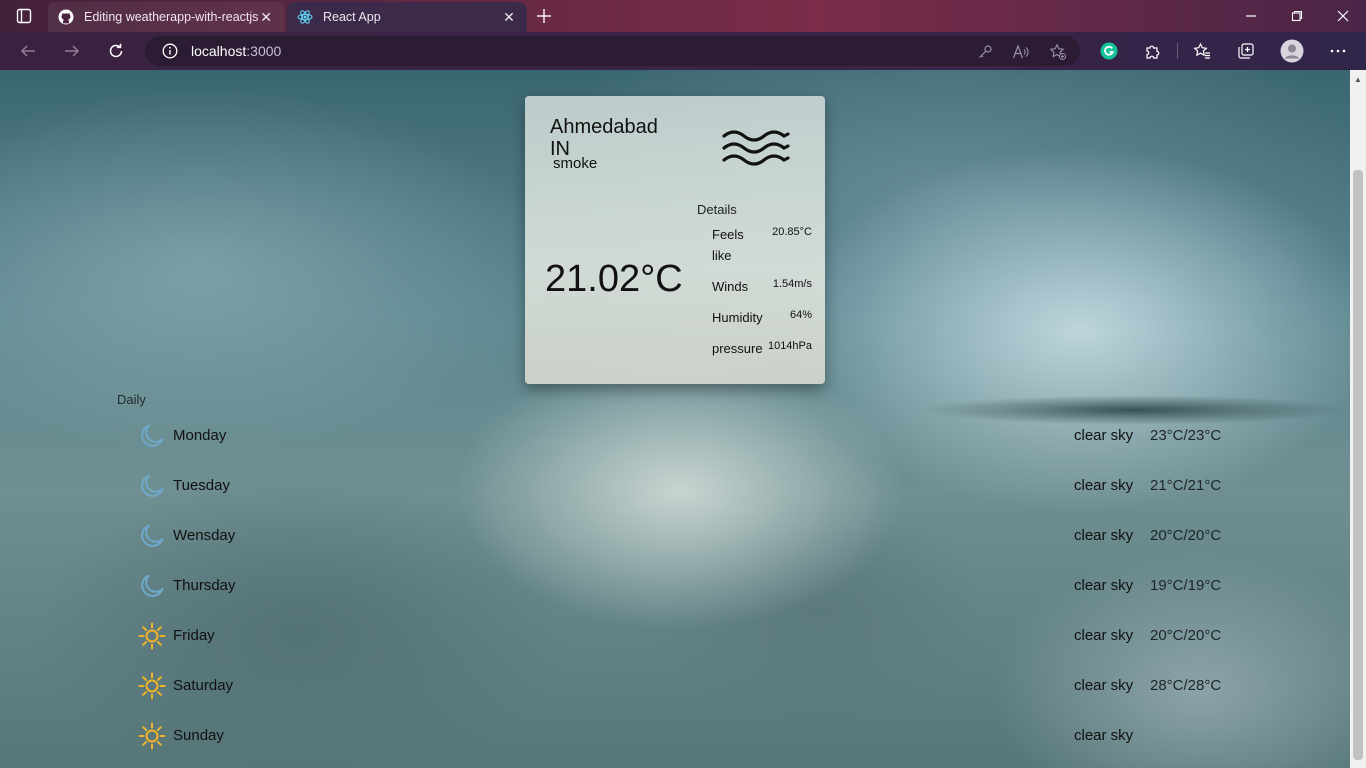 The height and width of the screenshot is (768, 1366). Describe the element at coordinates (194, 635) in the screenshot. I see `day-name: Friday` at that location.